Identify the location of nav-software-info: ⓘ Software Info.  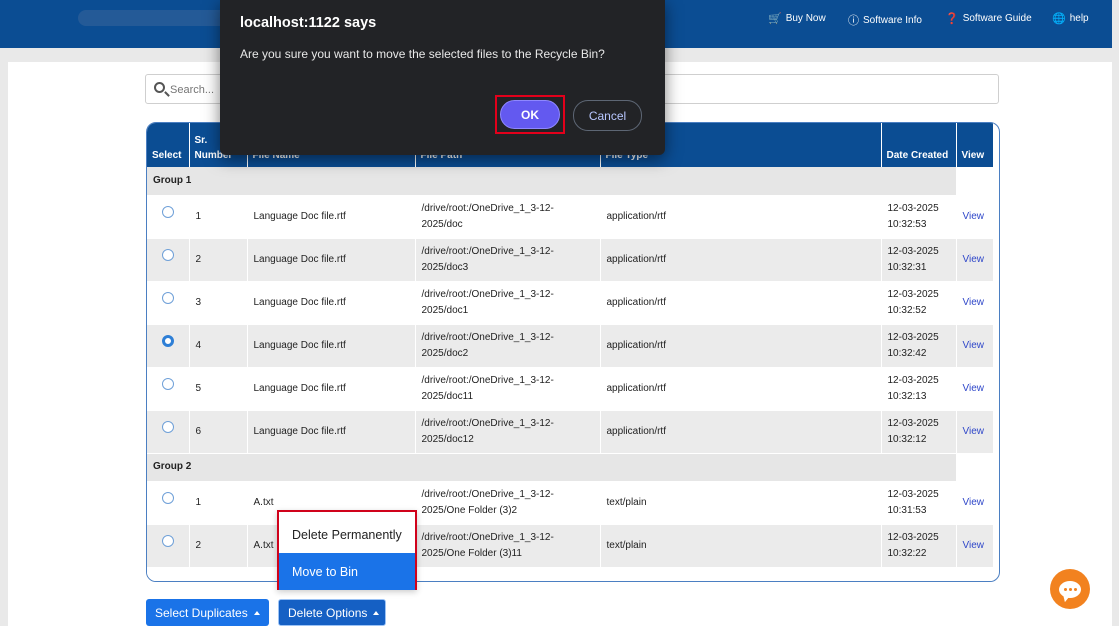
(885, 20).